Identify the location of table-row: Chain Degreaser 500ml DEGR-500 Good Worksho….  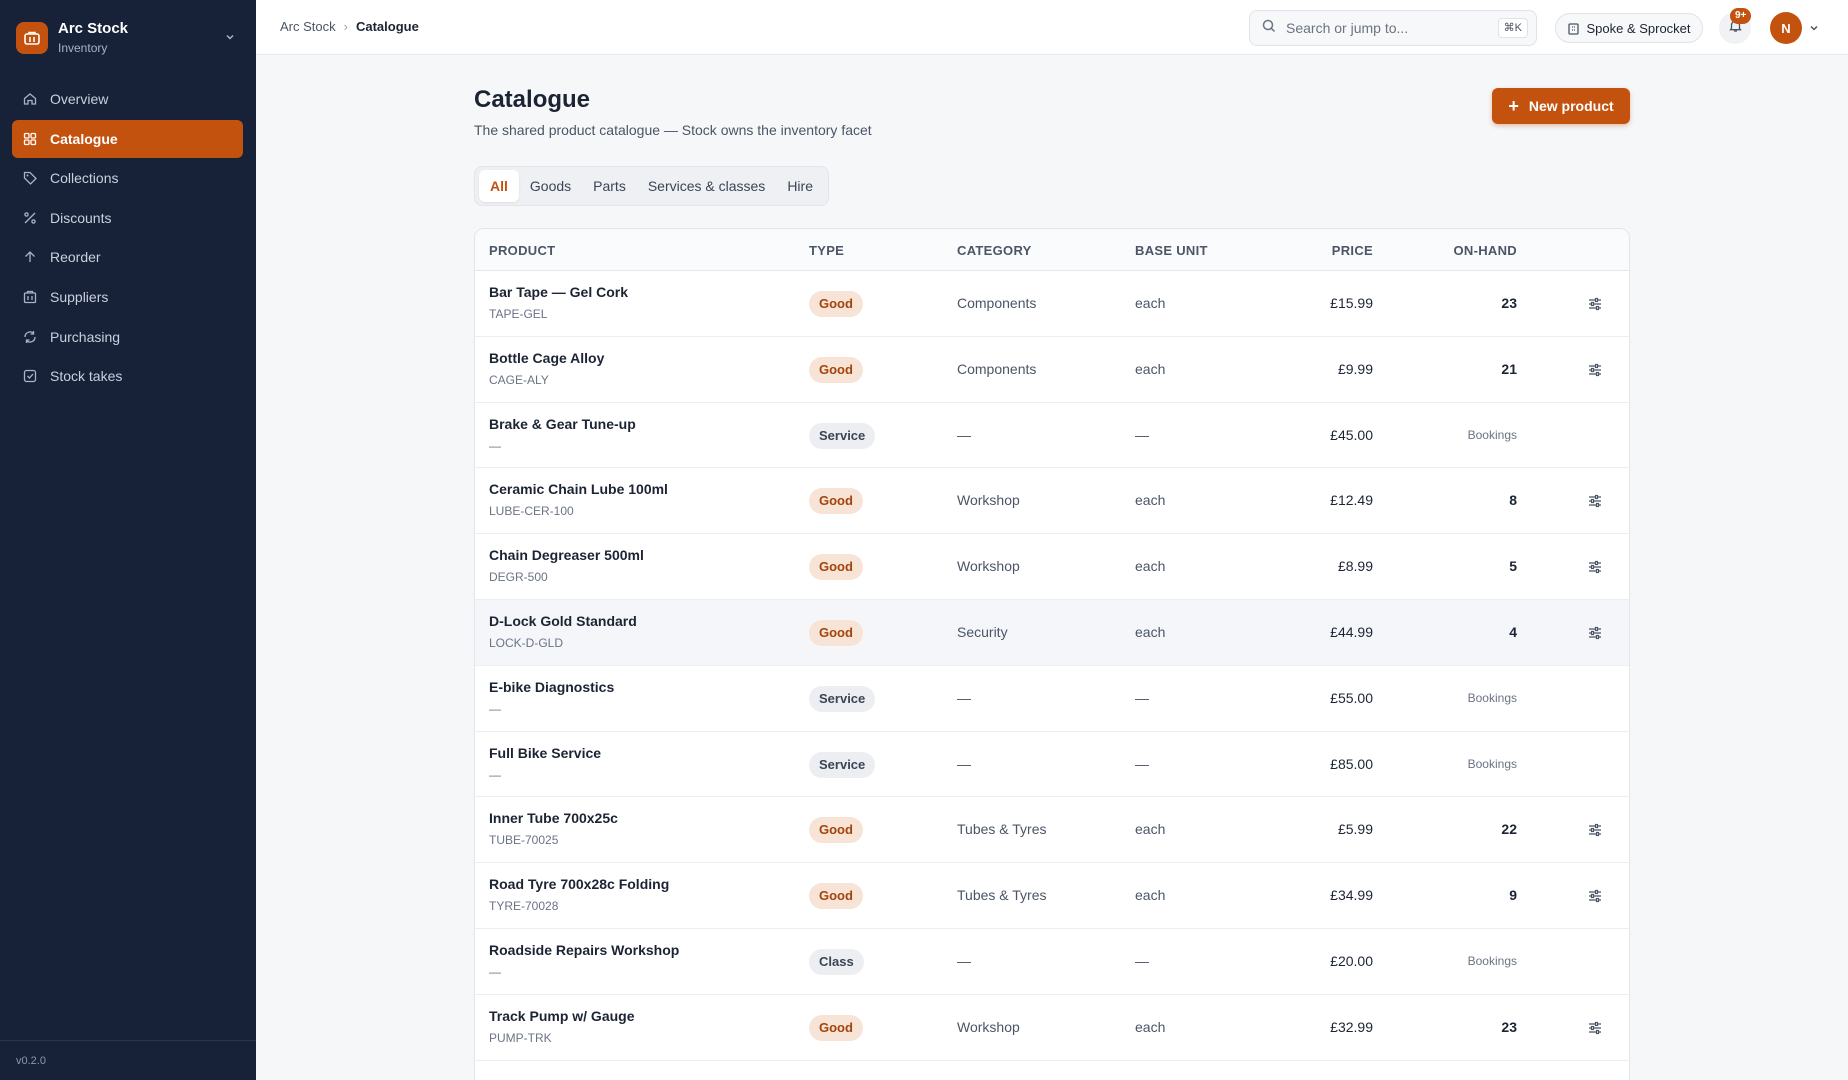
(1052, 567).